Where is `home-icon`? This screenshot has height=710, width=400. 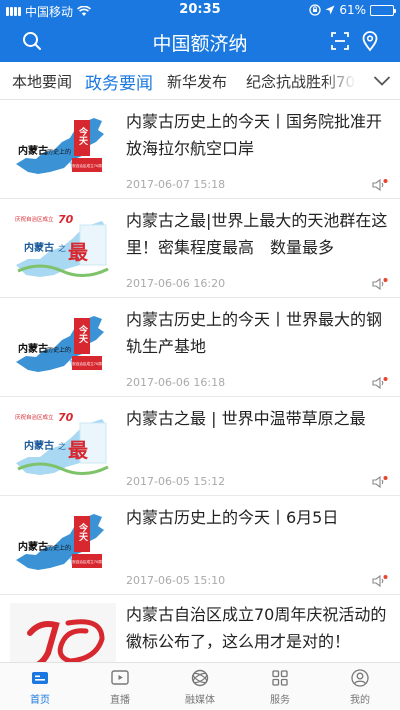 home-icon is located at coordinates (40, 678).